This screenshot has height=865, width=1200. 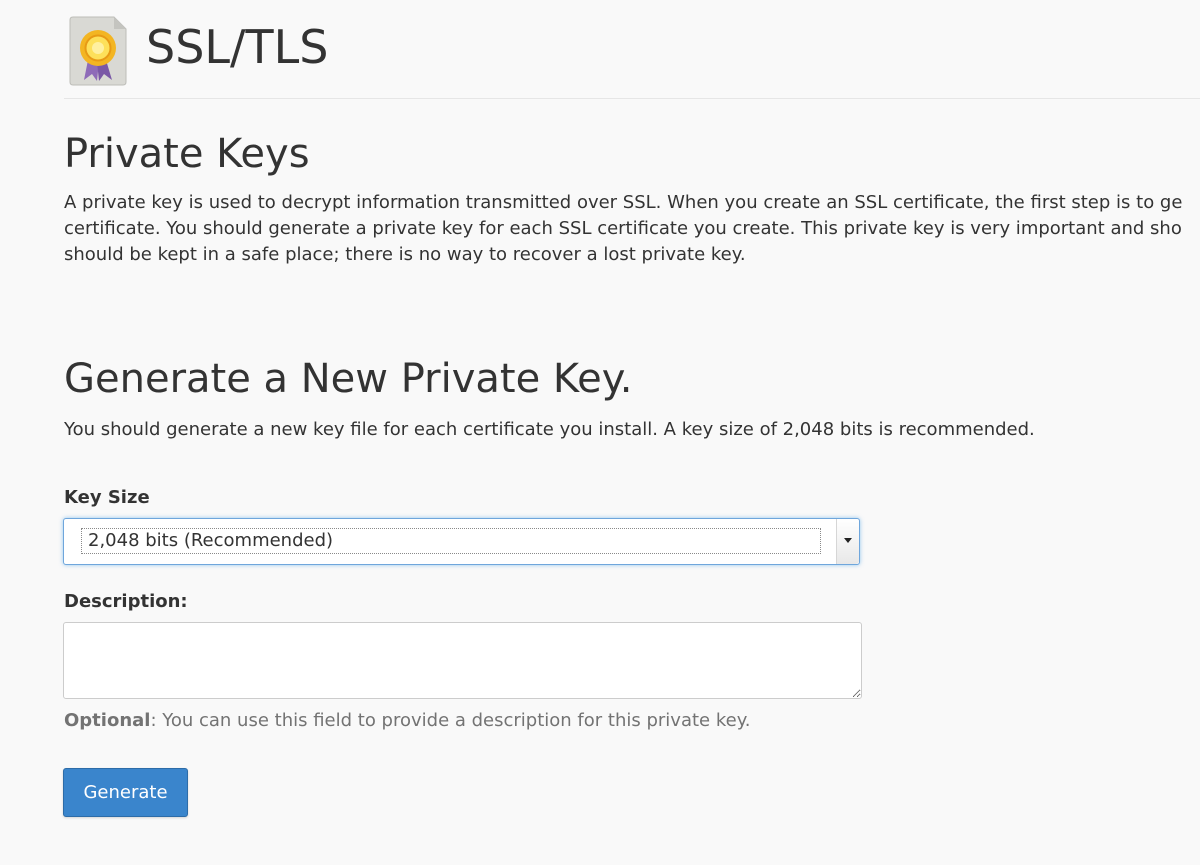 I want to click on dropdown-arrow-icon, so click(x=847, y=541).